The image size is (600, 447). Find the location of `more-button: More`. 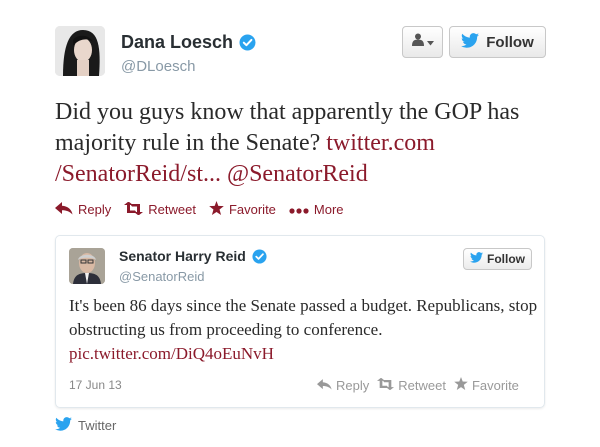

more-button: More is located at coordinates (316, 209).